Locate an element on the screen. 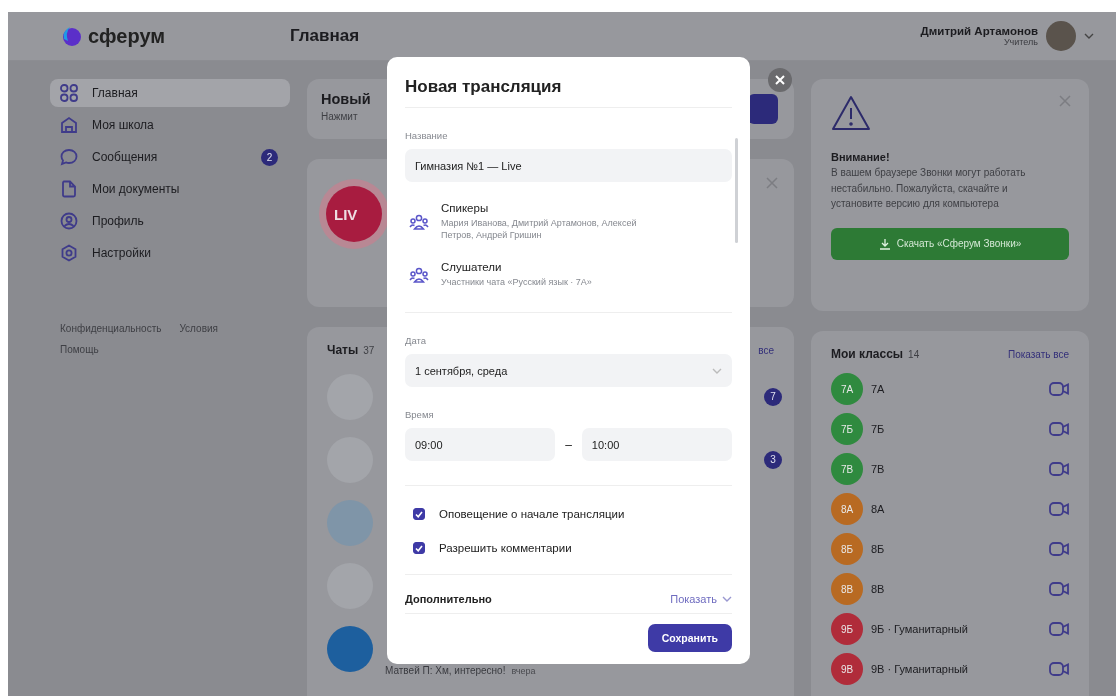 The height and width of the screenshot is (696, 1116). create-button is located at coordinates (763, 109).